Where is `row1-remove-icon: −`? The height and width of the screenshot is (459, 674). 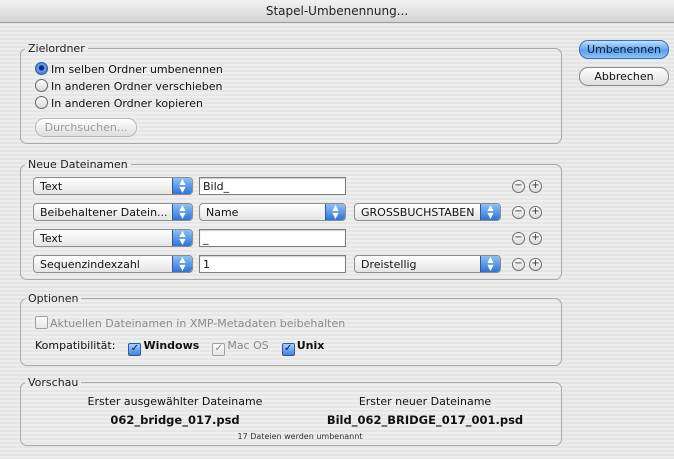
row1-remove-icon: − is located at coordinates (518, 186).